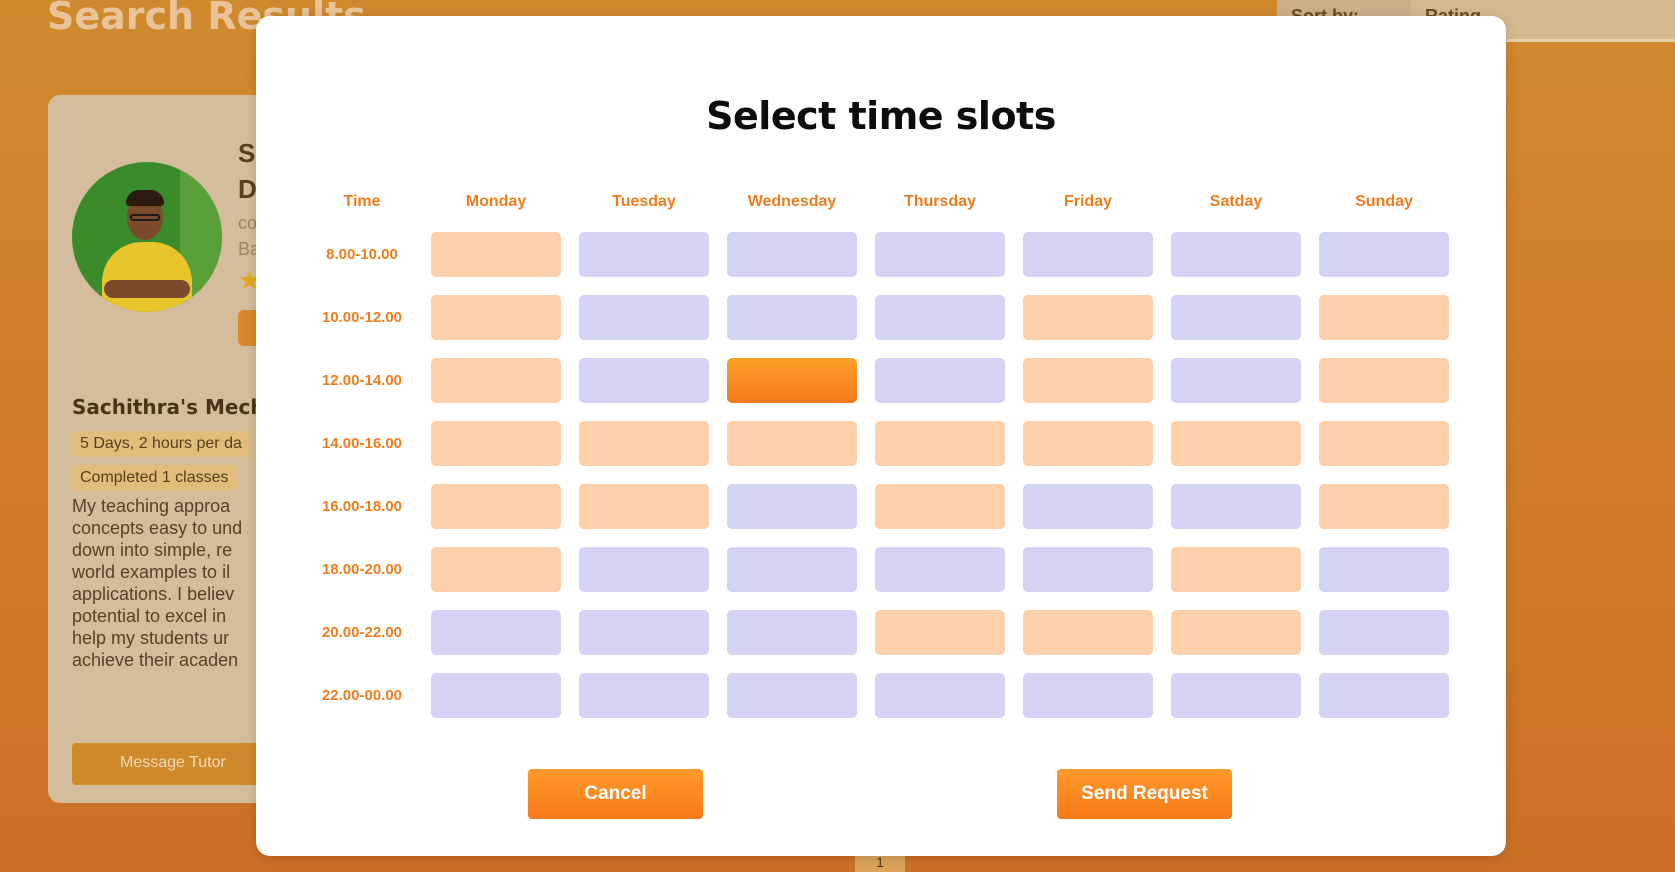 Image resolution: width=1675 pixels, height=872 pixels. Describe the element at coordinates (362, 443) in the screenshot. I see `time-label: 14.00-16.00` at that location.